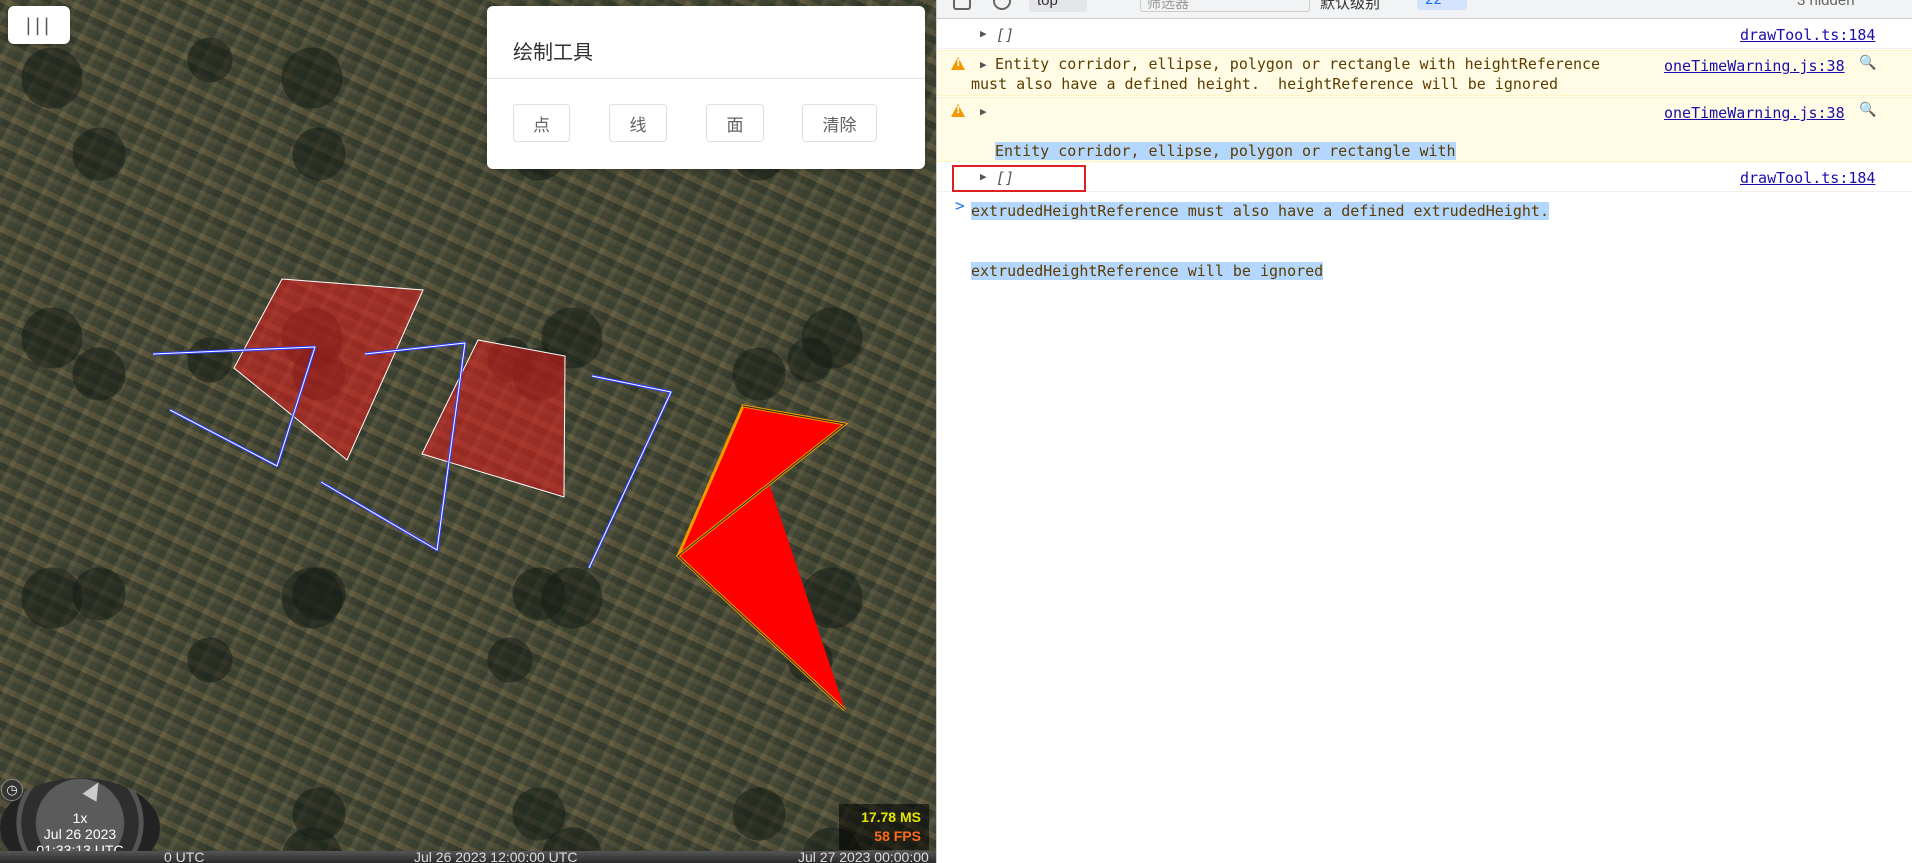  Describe the element at coordinates (80, 818) in the screenshot. I see `animation-speed: 1x` at that location.